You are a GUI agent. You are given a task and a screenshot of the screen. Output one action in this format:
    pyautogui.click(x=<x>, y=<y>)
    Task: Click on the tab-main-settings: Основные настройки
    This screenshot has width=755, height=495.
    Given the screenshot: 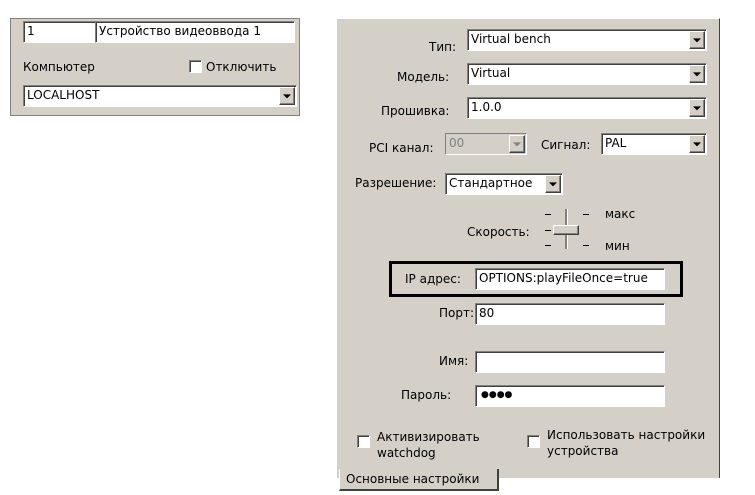 What is the action you would take?
    pyautogui.click(x=419, y=480)
    